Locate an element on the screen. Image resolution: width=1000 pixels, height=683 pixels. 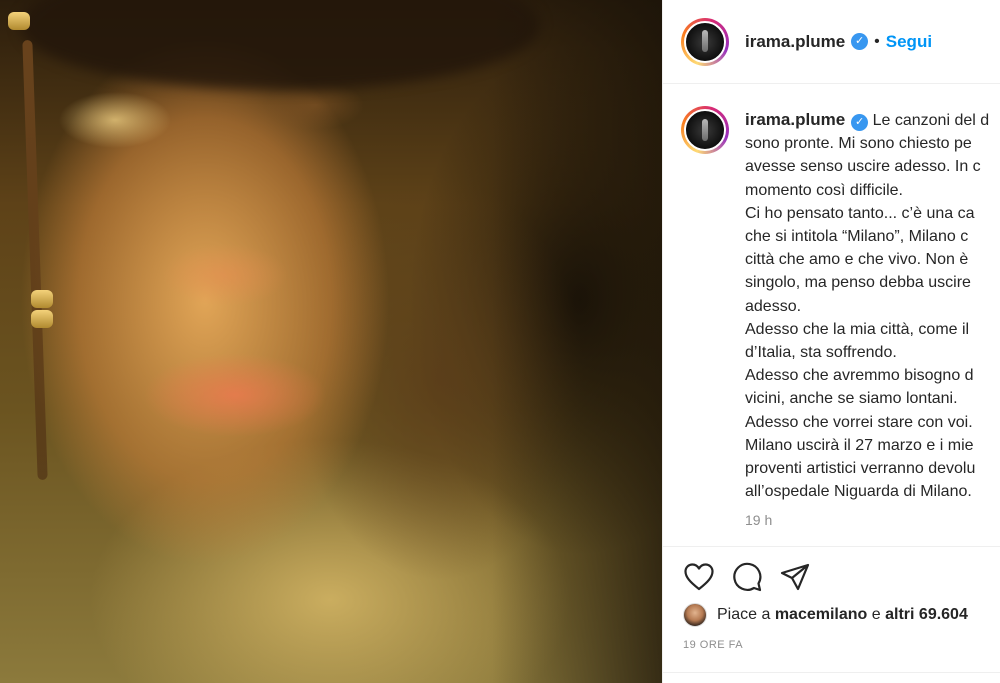
caption-line: singolo, ma penso debba uscire is located at coordinates (858, 283).